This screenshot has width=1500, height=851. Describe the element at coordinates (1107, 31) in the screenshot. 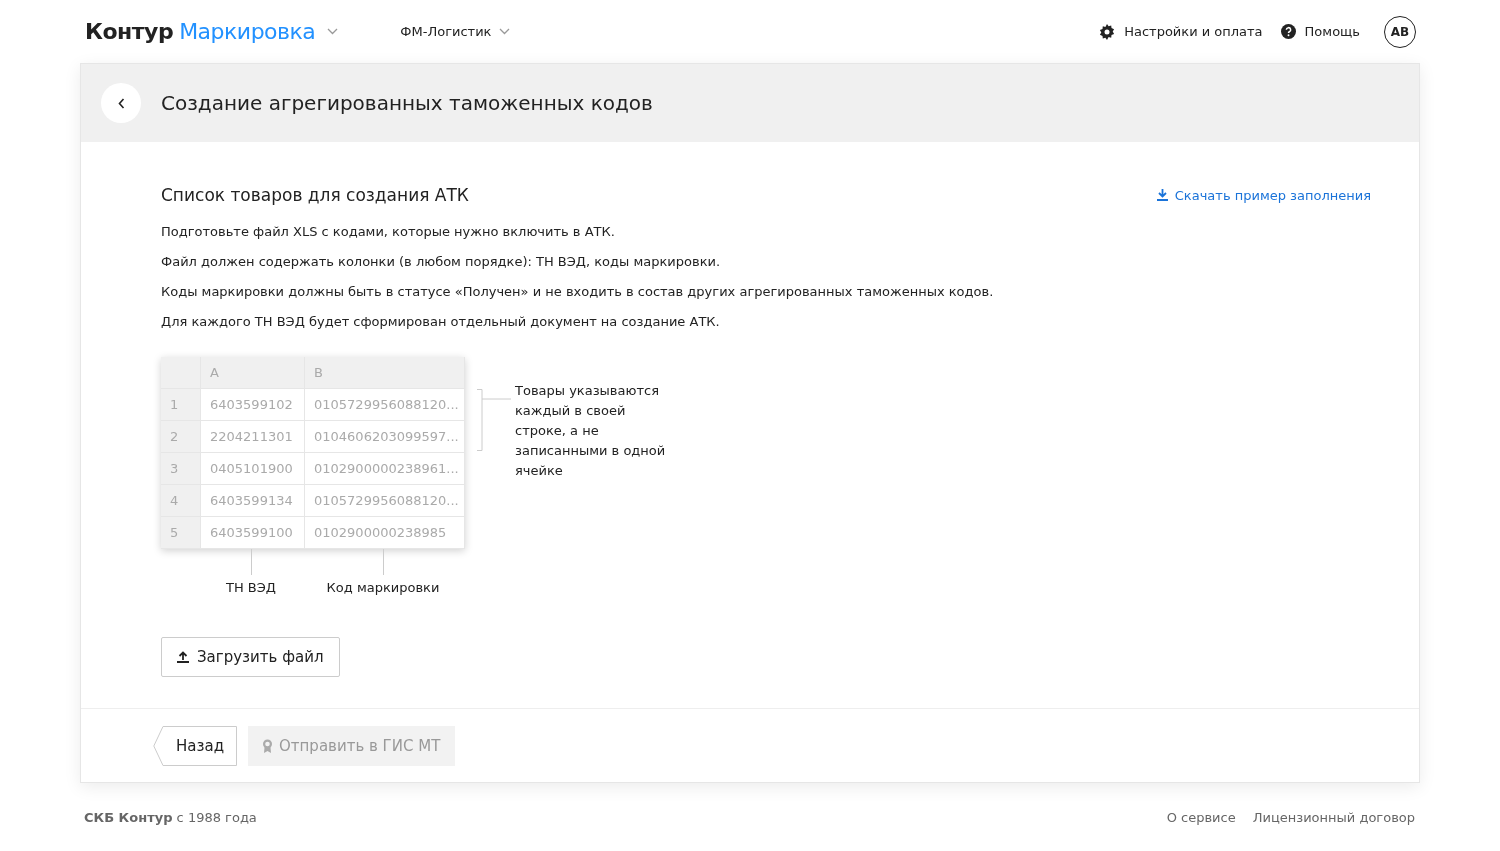

I see `settings-icon` at that location.